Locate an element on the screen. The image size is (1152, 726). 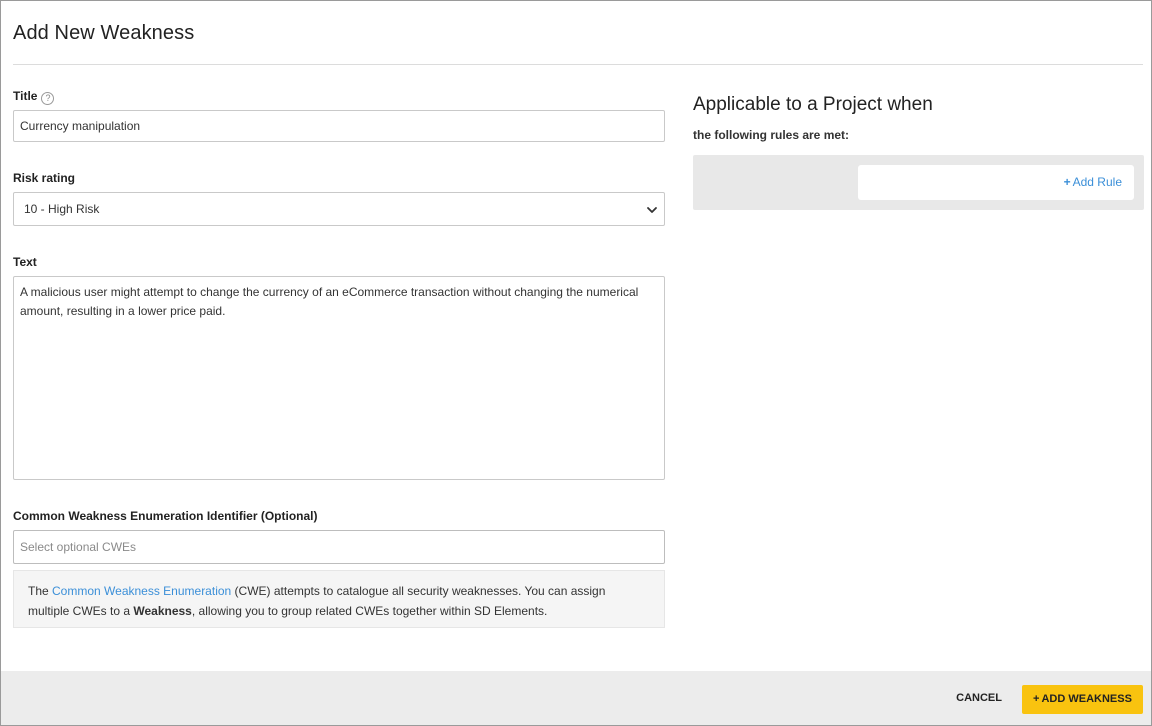
rules-subtitle: the following rules are met: is located at coordinates (771, 135).